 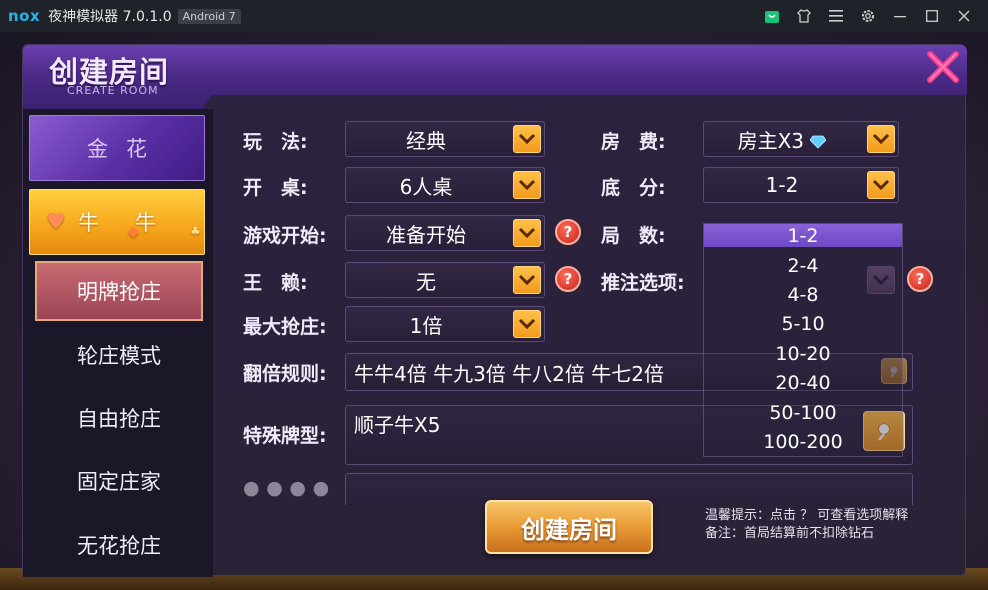 I want to click on double-rule-label: 翻倍规则:, so click(x=285, y=374).